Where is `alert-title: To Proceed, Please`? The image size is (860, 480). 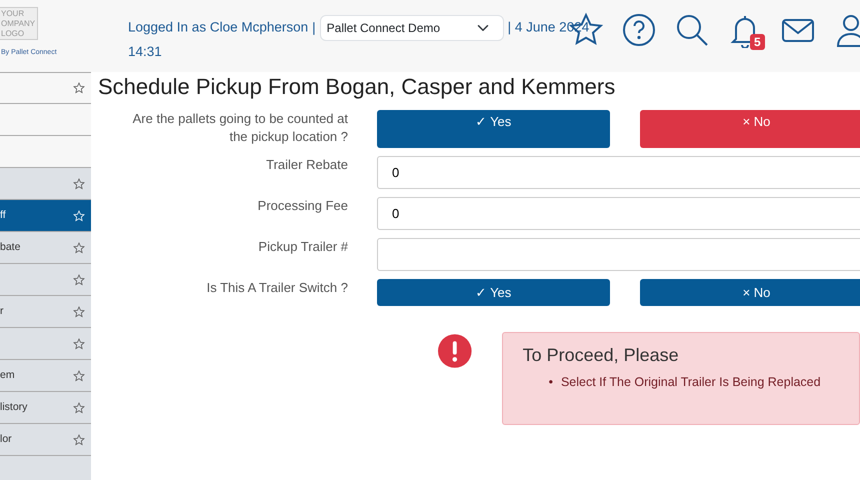
alert-title: To Proceed, Please is located at coordinates (601, 356).